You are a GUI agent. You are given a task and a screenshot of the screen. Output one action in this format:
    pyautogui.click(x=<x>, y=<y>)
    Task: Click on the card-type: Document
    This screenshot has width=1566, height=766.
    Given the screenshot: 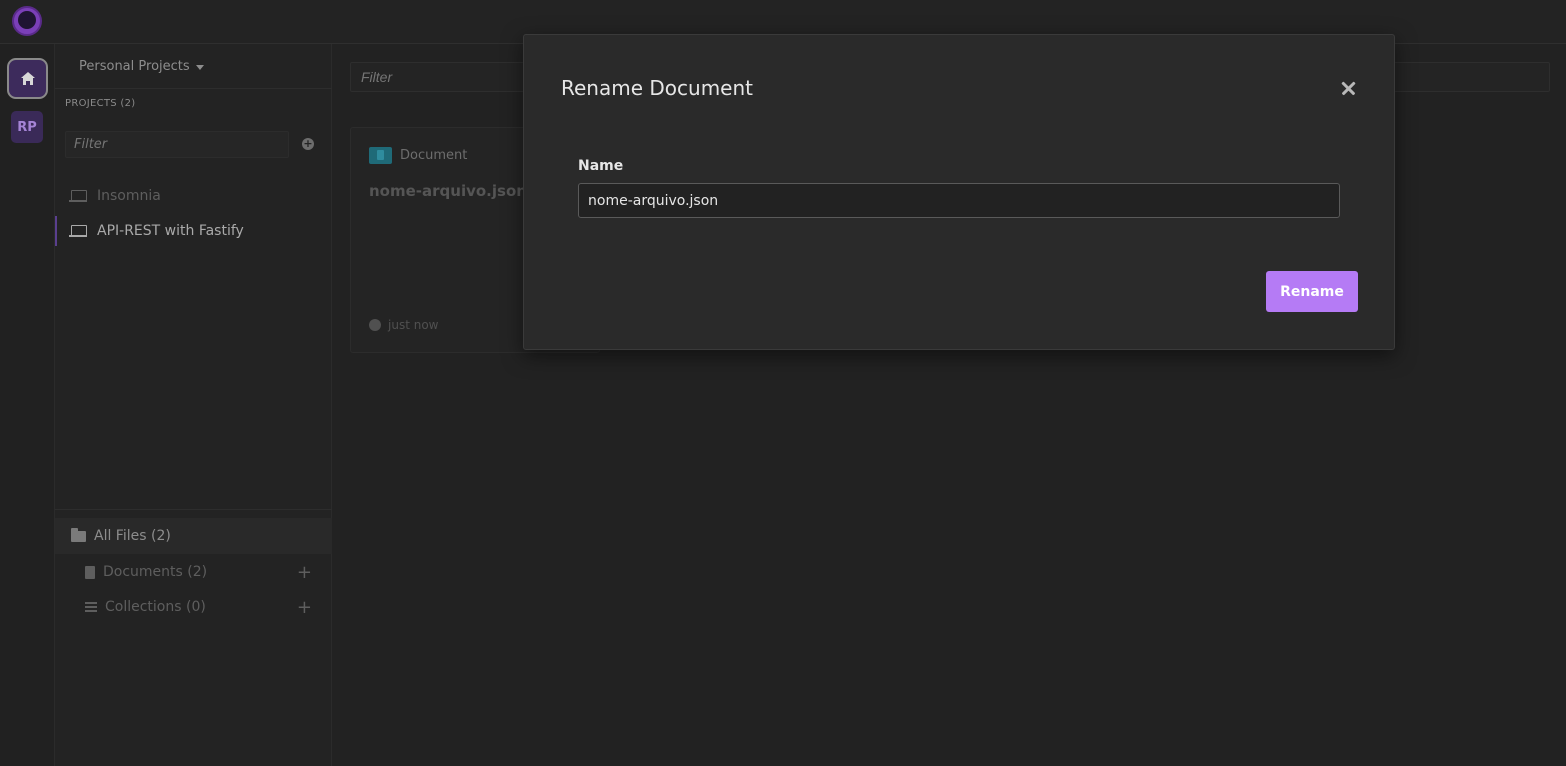 What is the action you would take?
    pyautogui.click(x=418, y=155)
    